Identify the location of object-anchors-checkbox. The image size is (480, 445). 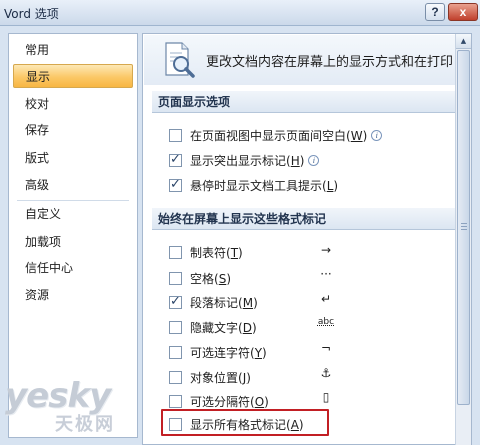
(175, 377).